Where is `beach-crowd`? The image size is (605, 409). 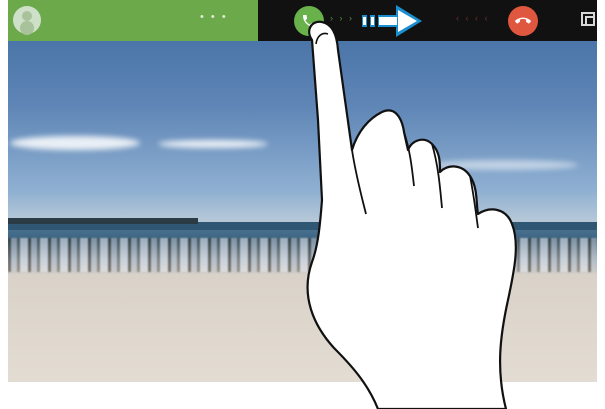
beach-crowd is located at coordinates (302, 255).